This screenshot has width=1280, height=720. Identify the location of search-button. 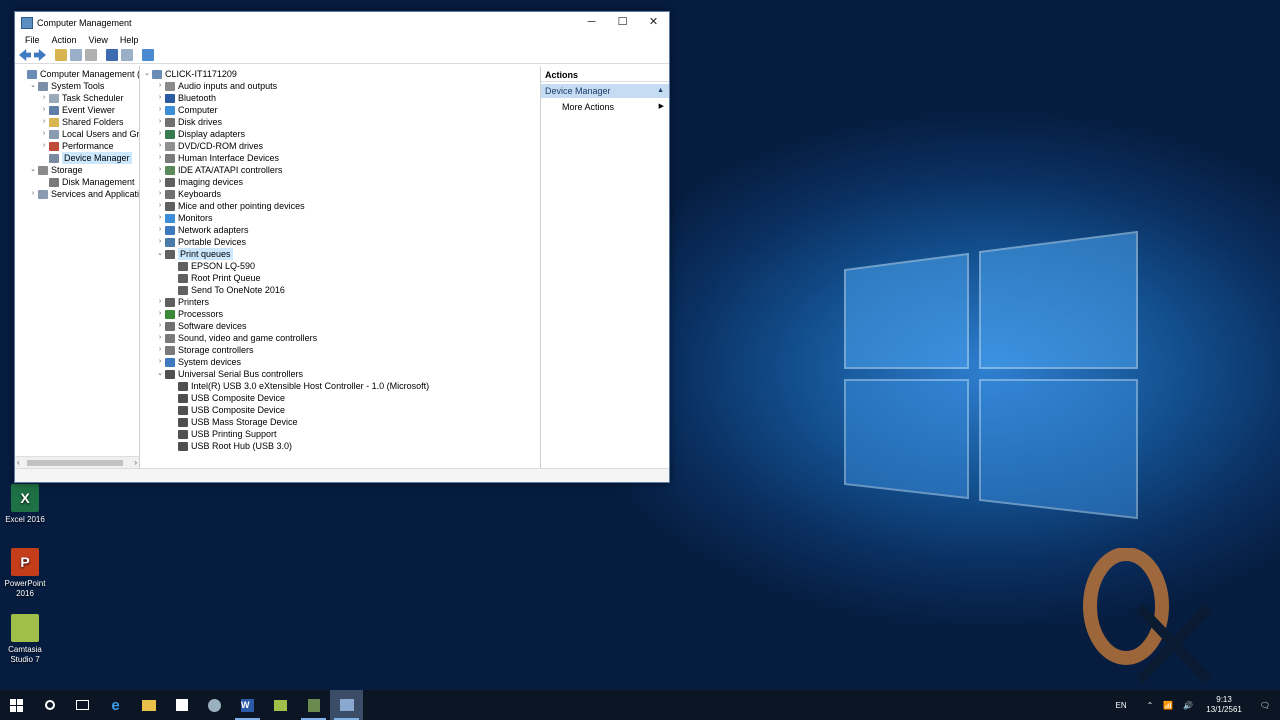
(49, 705).